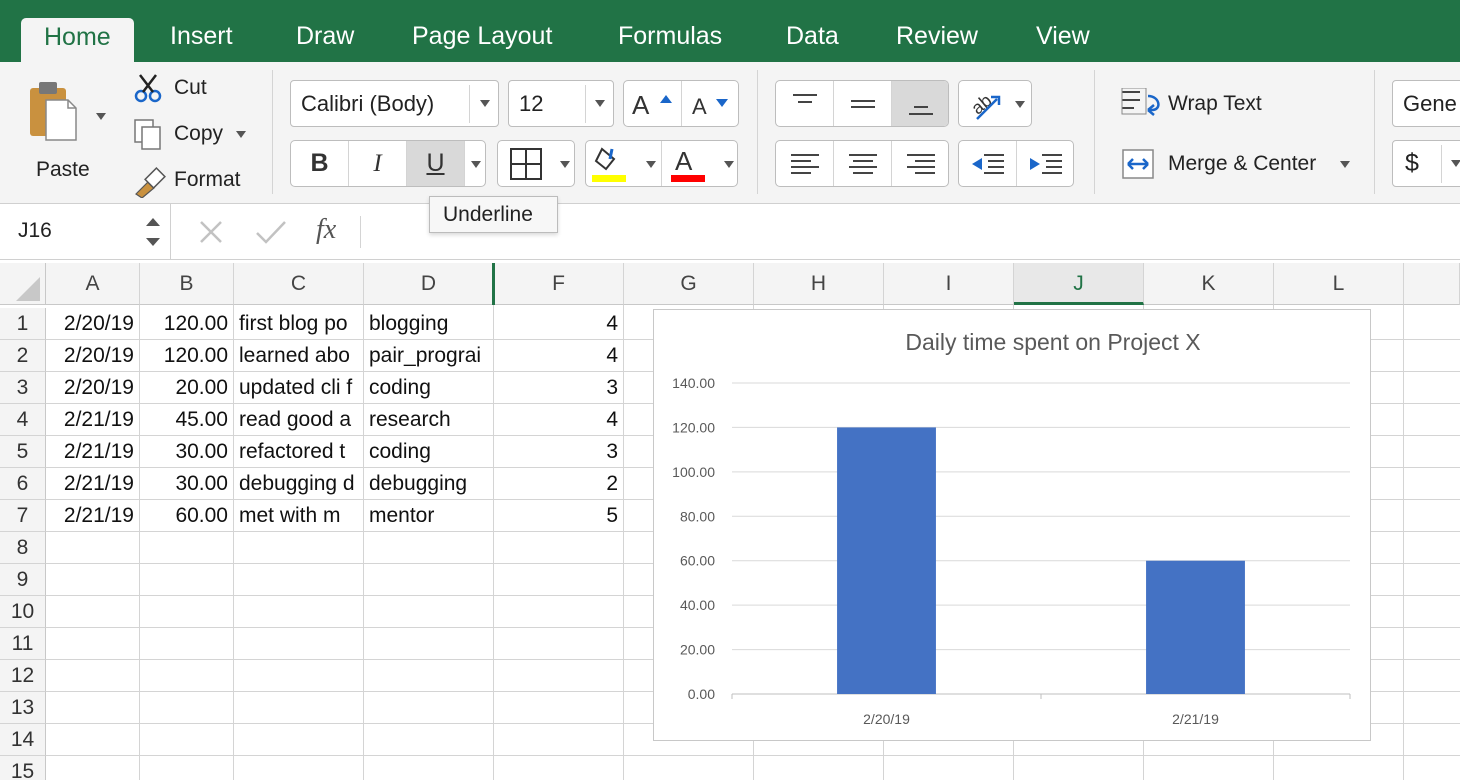 The image size is (1460, 780). What do you see at coordinates (92, 420) in the screenshot?
I see `cell-a4: 2/21/19` at bounding box center [92, 420].